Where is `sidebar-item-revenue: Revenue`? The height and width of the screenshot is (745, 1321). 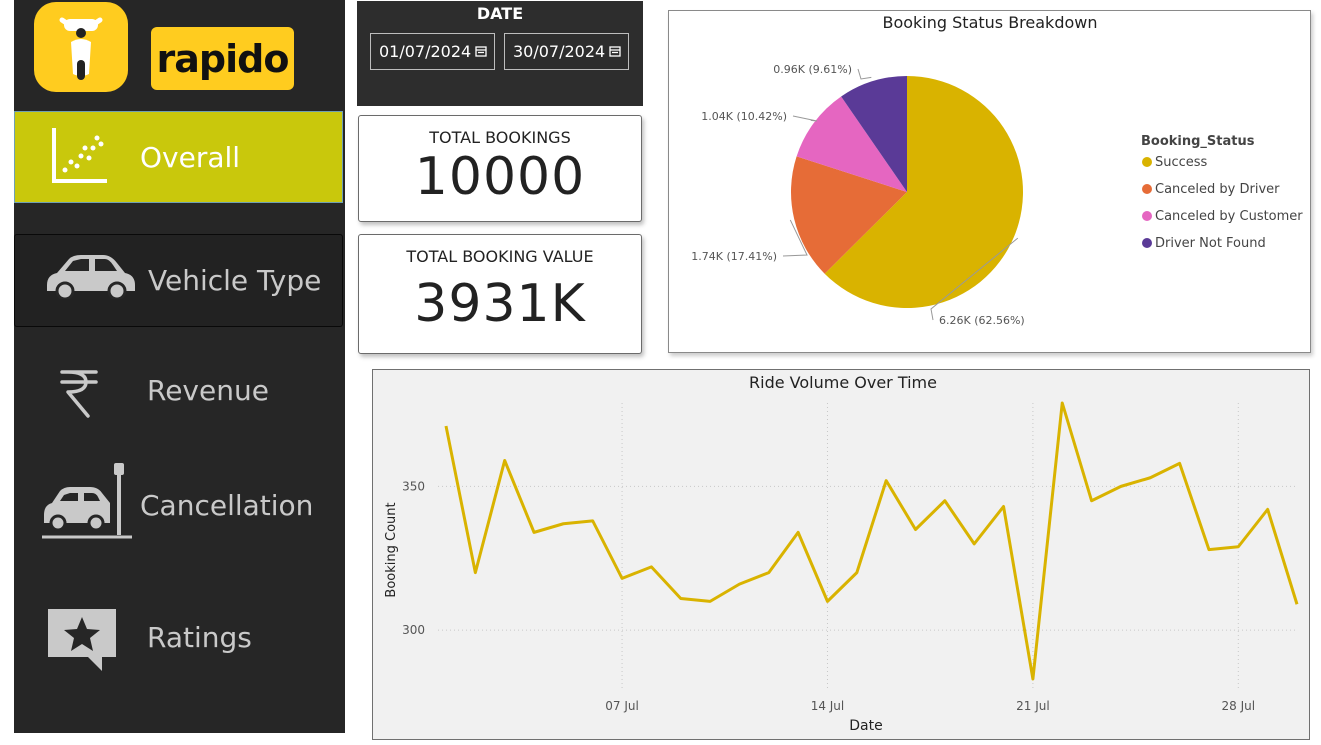
sidebar-item-revenue: Revenue is located at coordinates (178, 390).